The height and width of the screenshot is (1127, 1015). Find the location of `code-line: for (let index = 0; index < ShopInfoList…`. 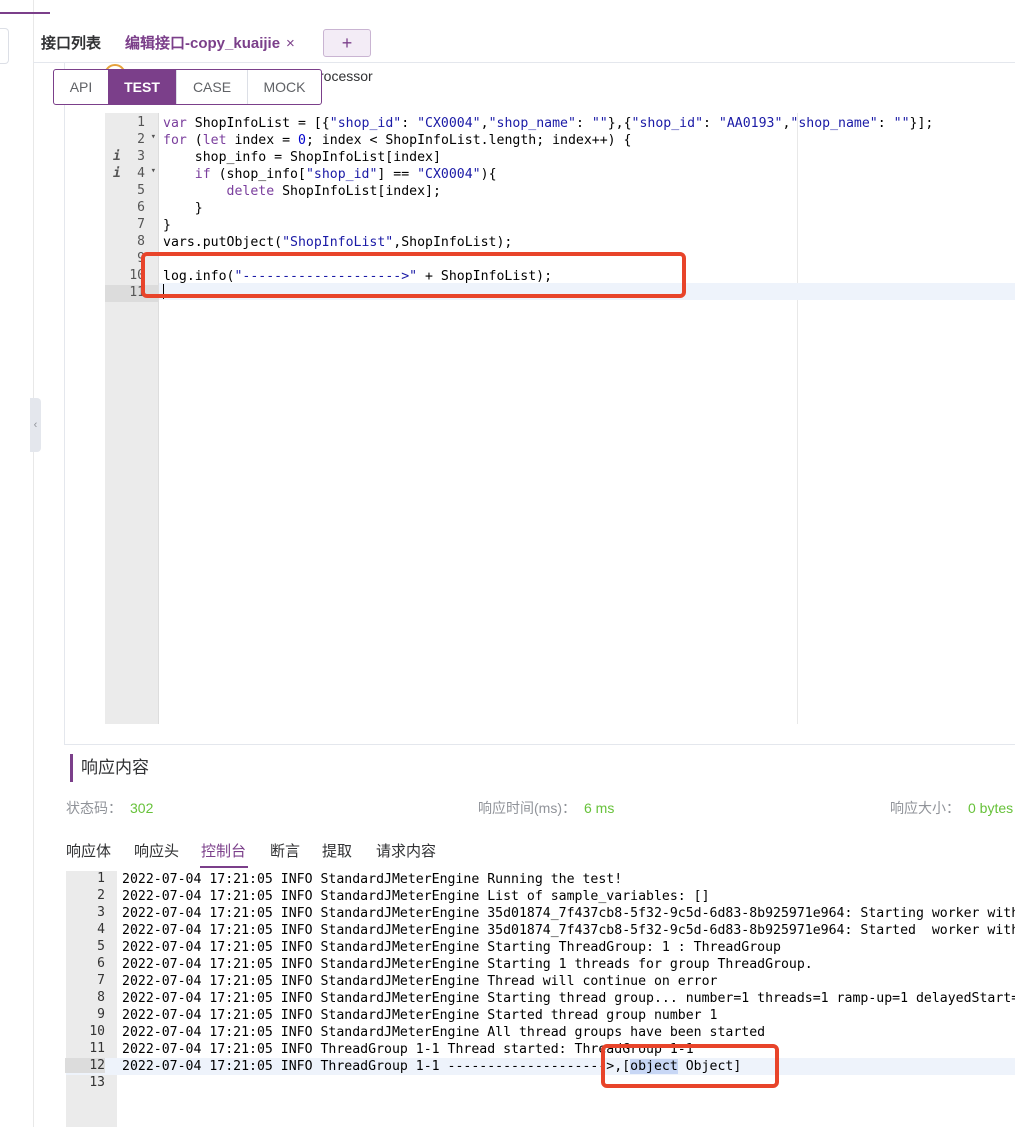

code-line: for (let index = 0; index < ShopInfoList… is located at coordinates (397, 140).